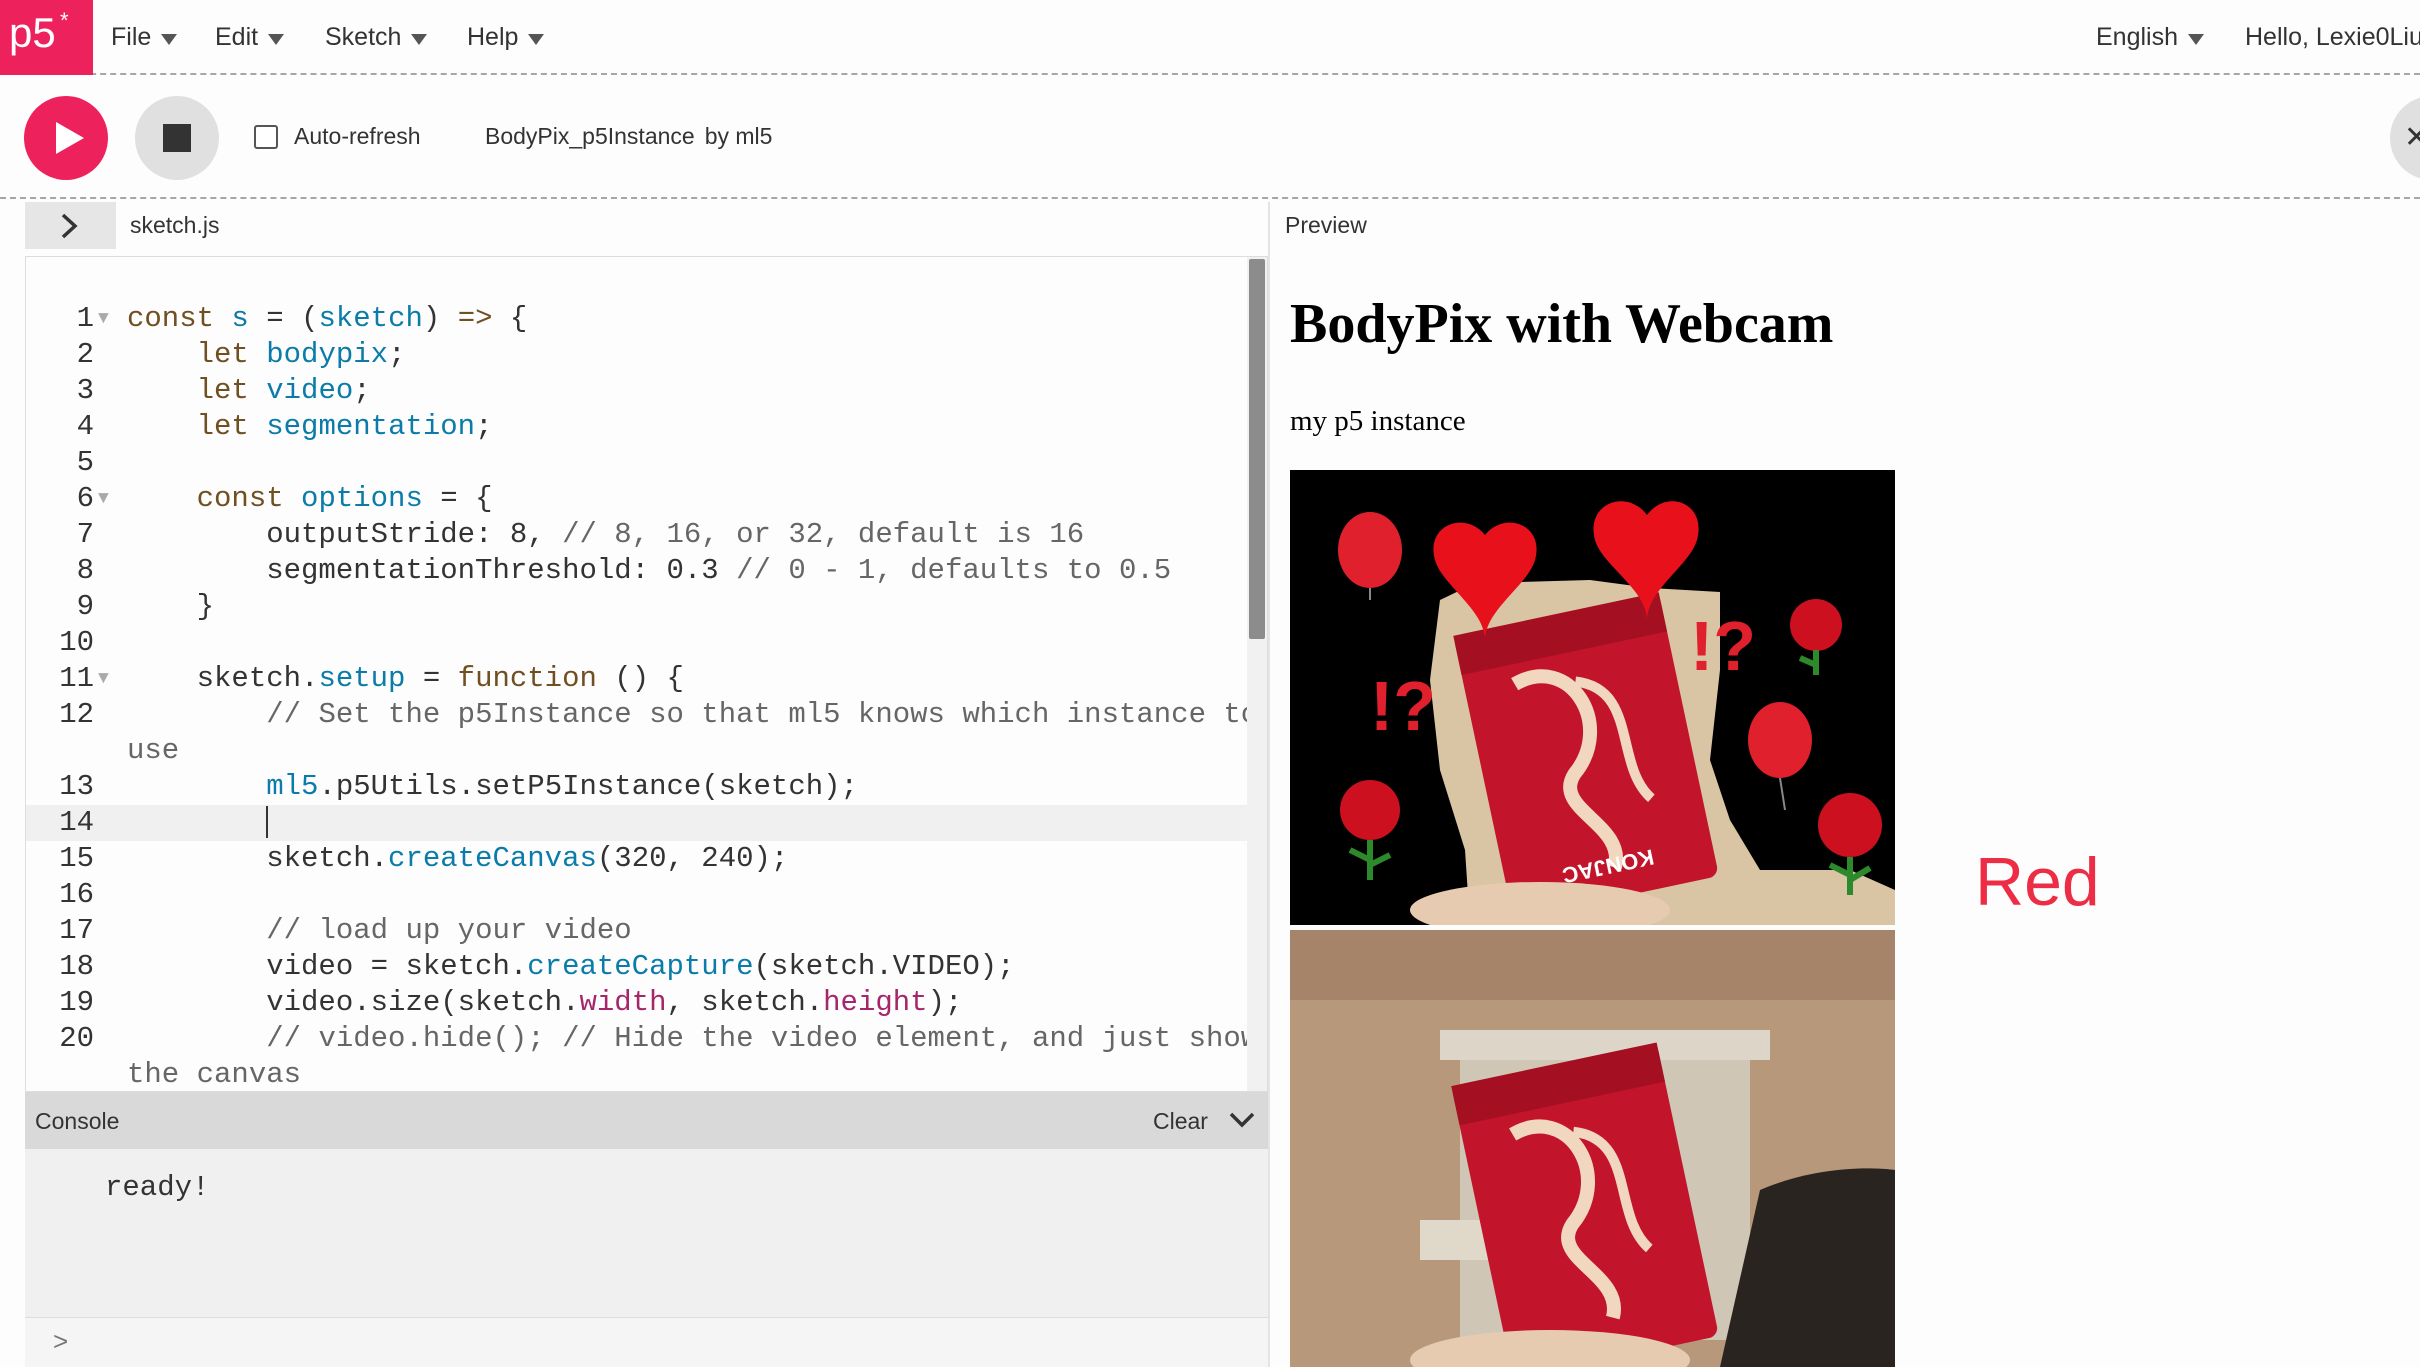  I want to click on line-number: 17, so click(76, 930).